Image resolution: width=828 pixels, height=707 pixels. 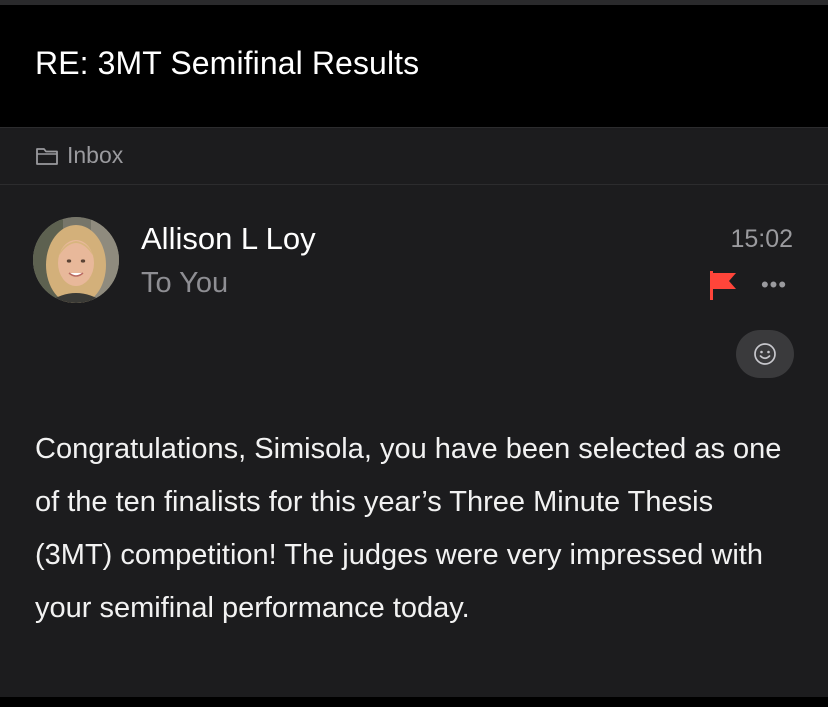 What do you see at coordinates (227, 63) in the screenshot?
I see `email-subject: RE: 3MT Semifinal Results` at bounding box center [227, 63].